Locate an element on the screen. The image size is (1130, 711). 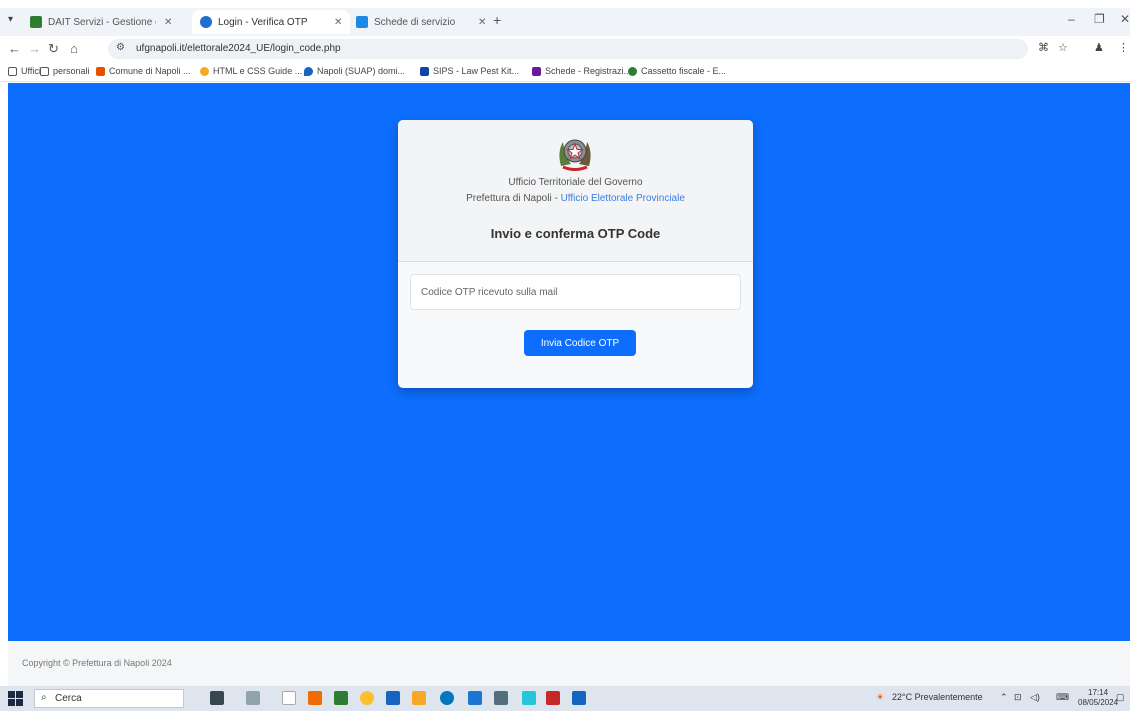
reload-icon: ↻ is located at coordinates (53, 49).